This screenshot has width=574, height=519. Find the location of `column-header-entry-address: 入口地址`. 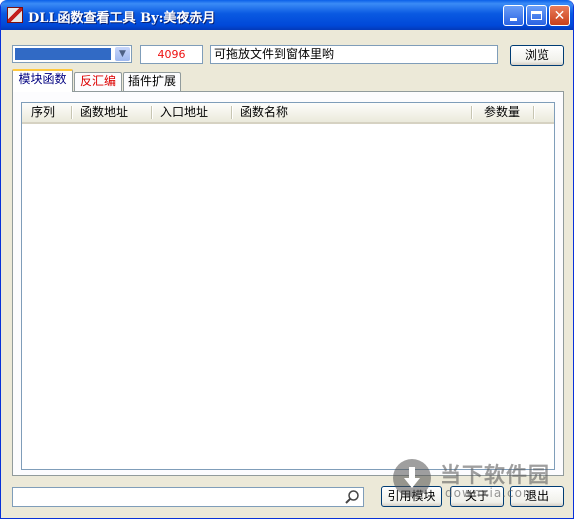

column-header-entry-address: 入口地址 is located at coordinates (184, 112).